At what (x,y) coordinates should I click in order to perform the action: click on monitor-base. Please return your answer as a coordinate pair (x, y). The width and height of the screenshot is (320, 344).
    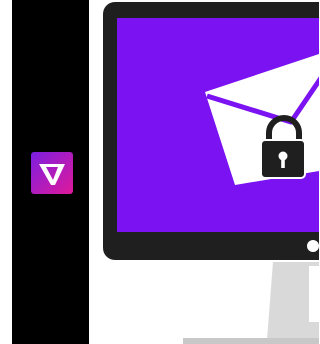
    Looking at the image, I should click on (251, 341).